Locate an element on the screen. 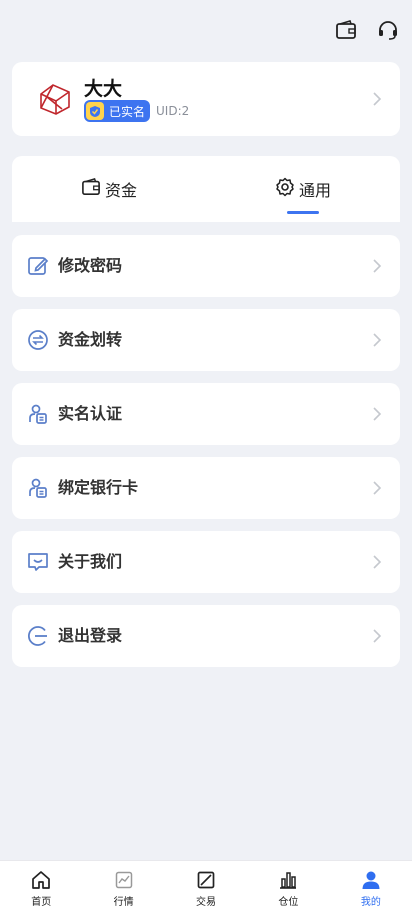 Image resolution: width=412 pixels, height=915 pixels. shield-icon is located at coordinates (95, 111).